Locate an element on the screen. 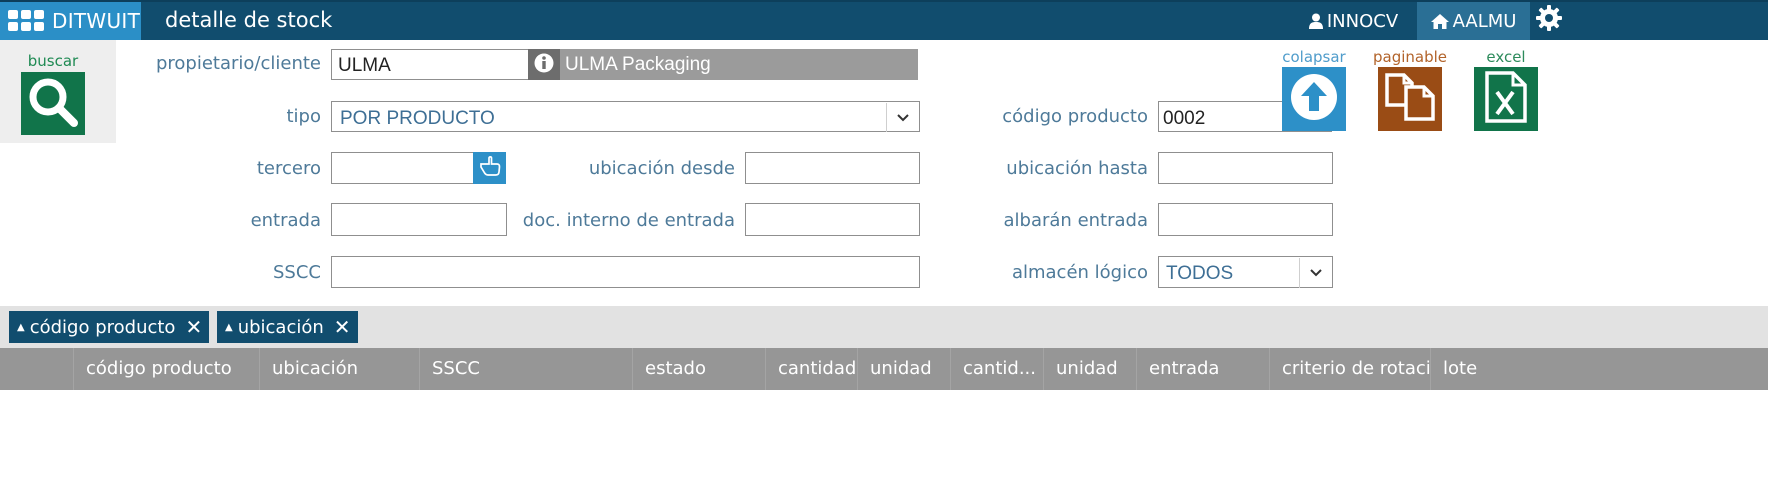 Image resolution: width=1768 pixels, height=504 pixels. gear-icon is located at coordinates (1549, 21).